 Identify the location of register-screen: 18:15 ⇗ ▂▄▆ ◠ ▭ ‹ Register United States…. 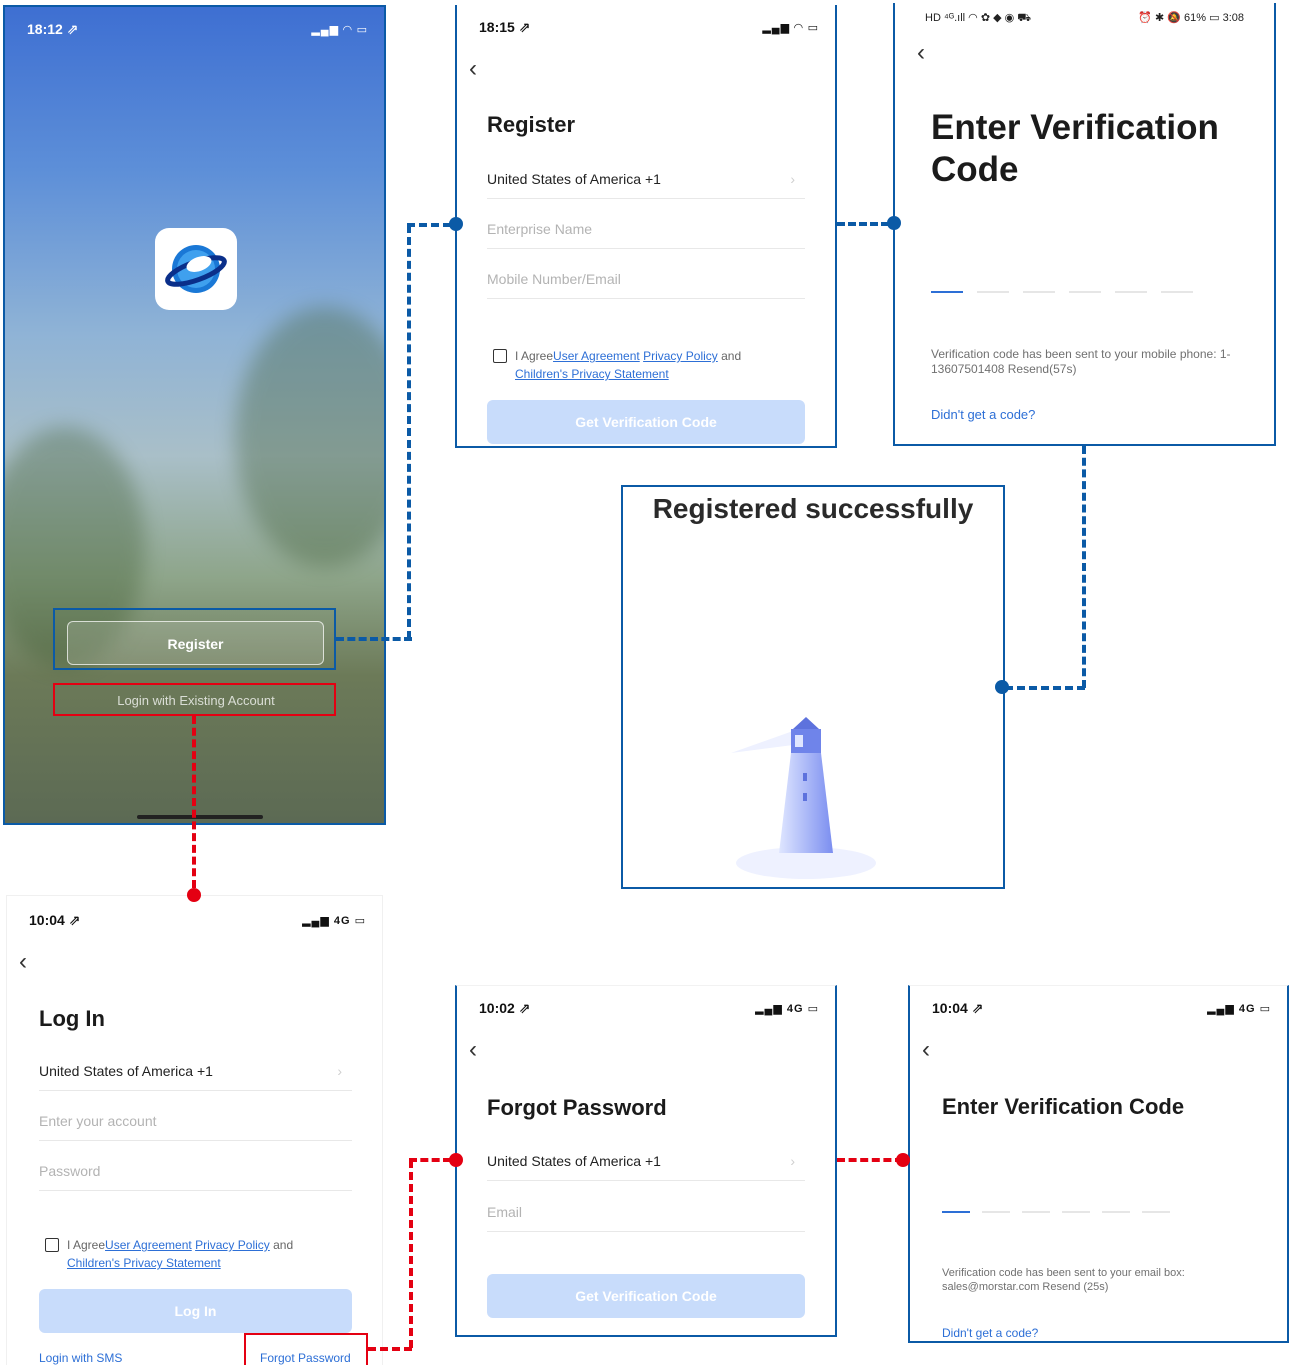
(646, 226).